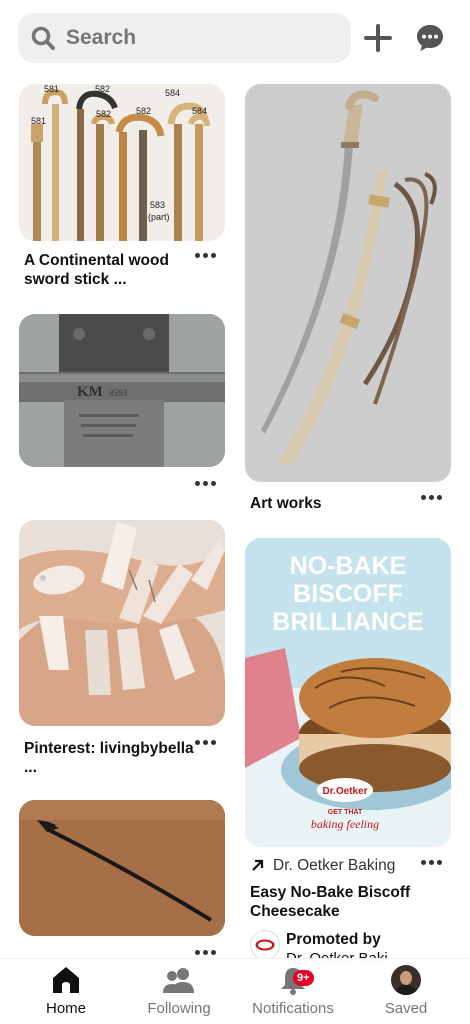 Image resolution: width=470 pixels, height=1024 pixels. What do you see at coordinates (43, 38) in the screenshot?
I see `search-icon` at bounding box center [43, 38].